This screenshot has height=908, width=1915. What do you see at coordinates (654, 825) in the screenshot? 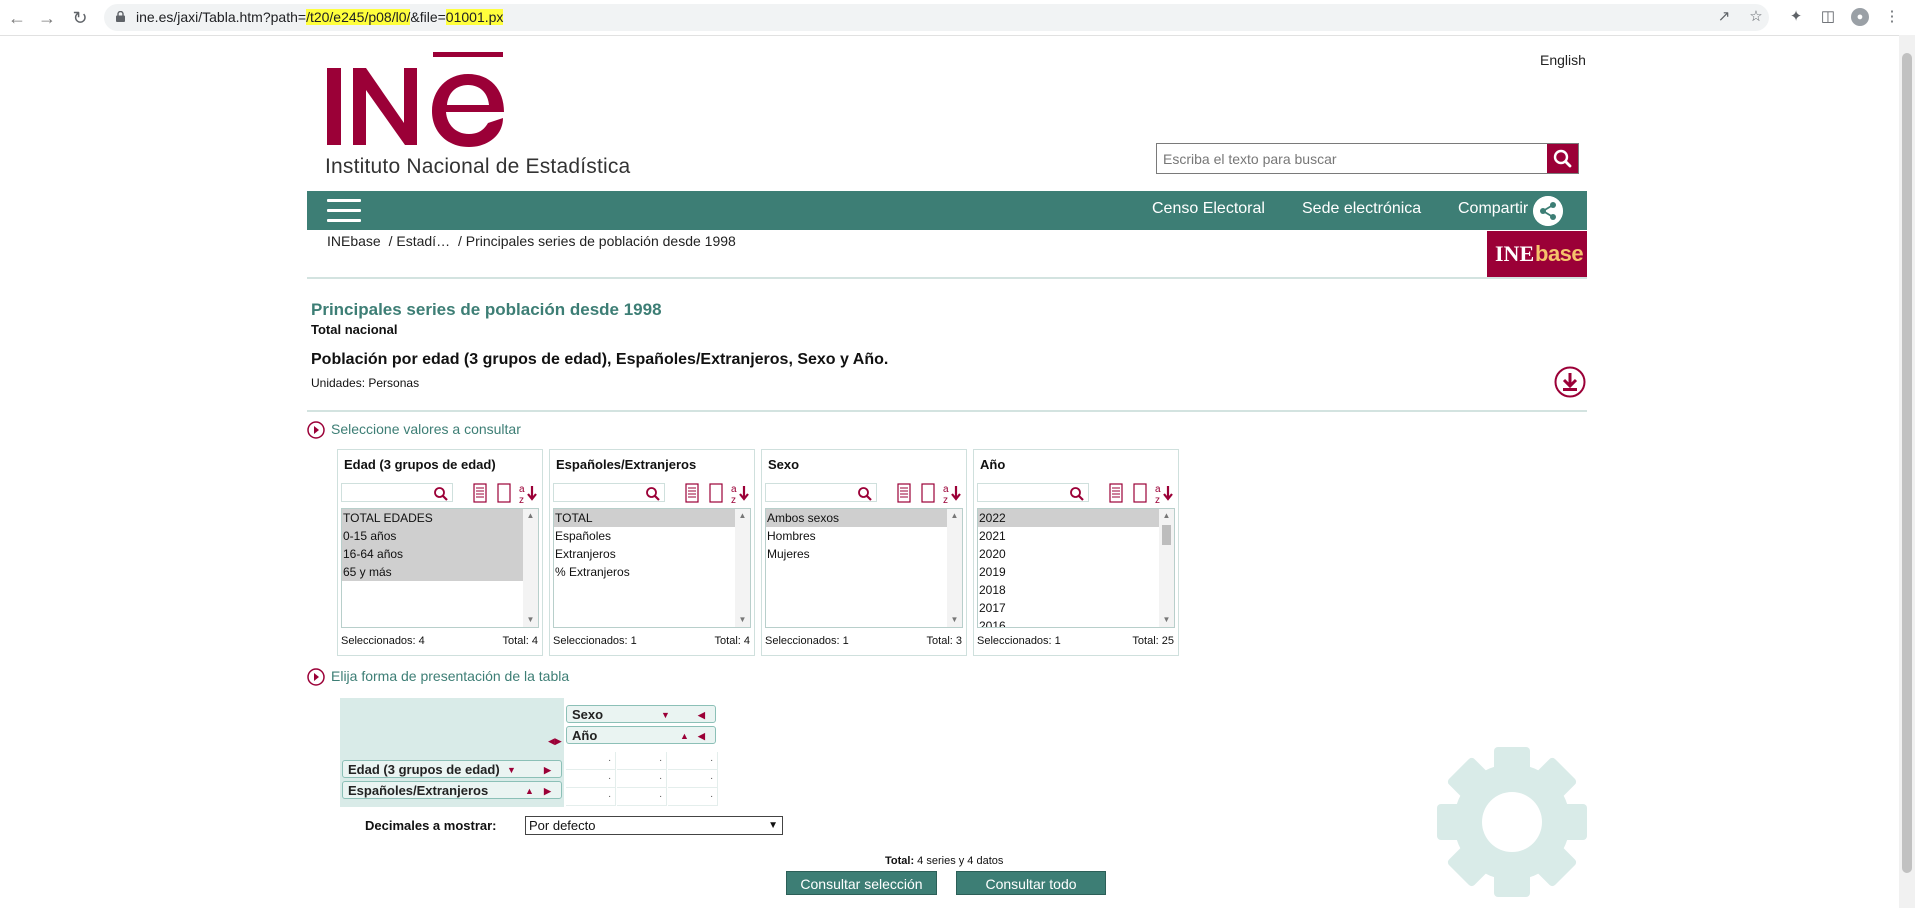
I see `decimals-select: Por defecto ▼` at bounding box center [654, 825].